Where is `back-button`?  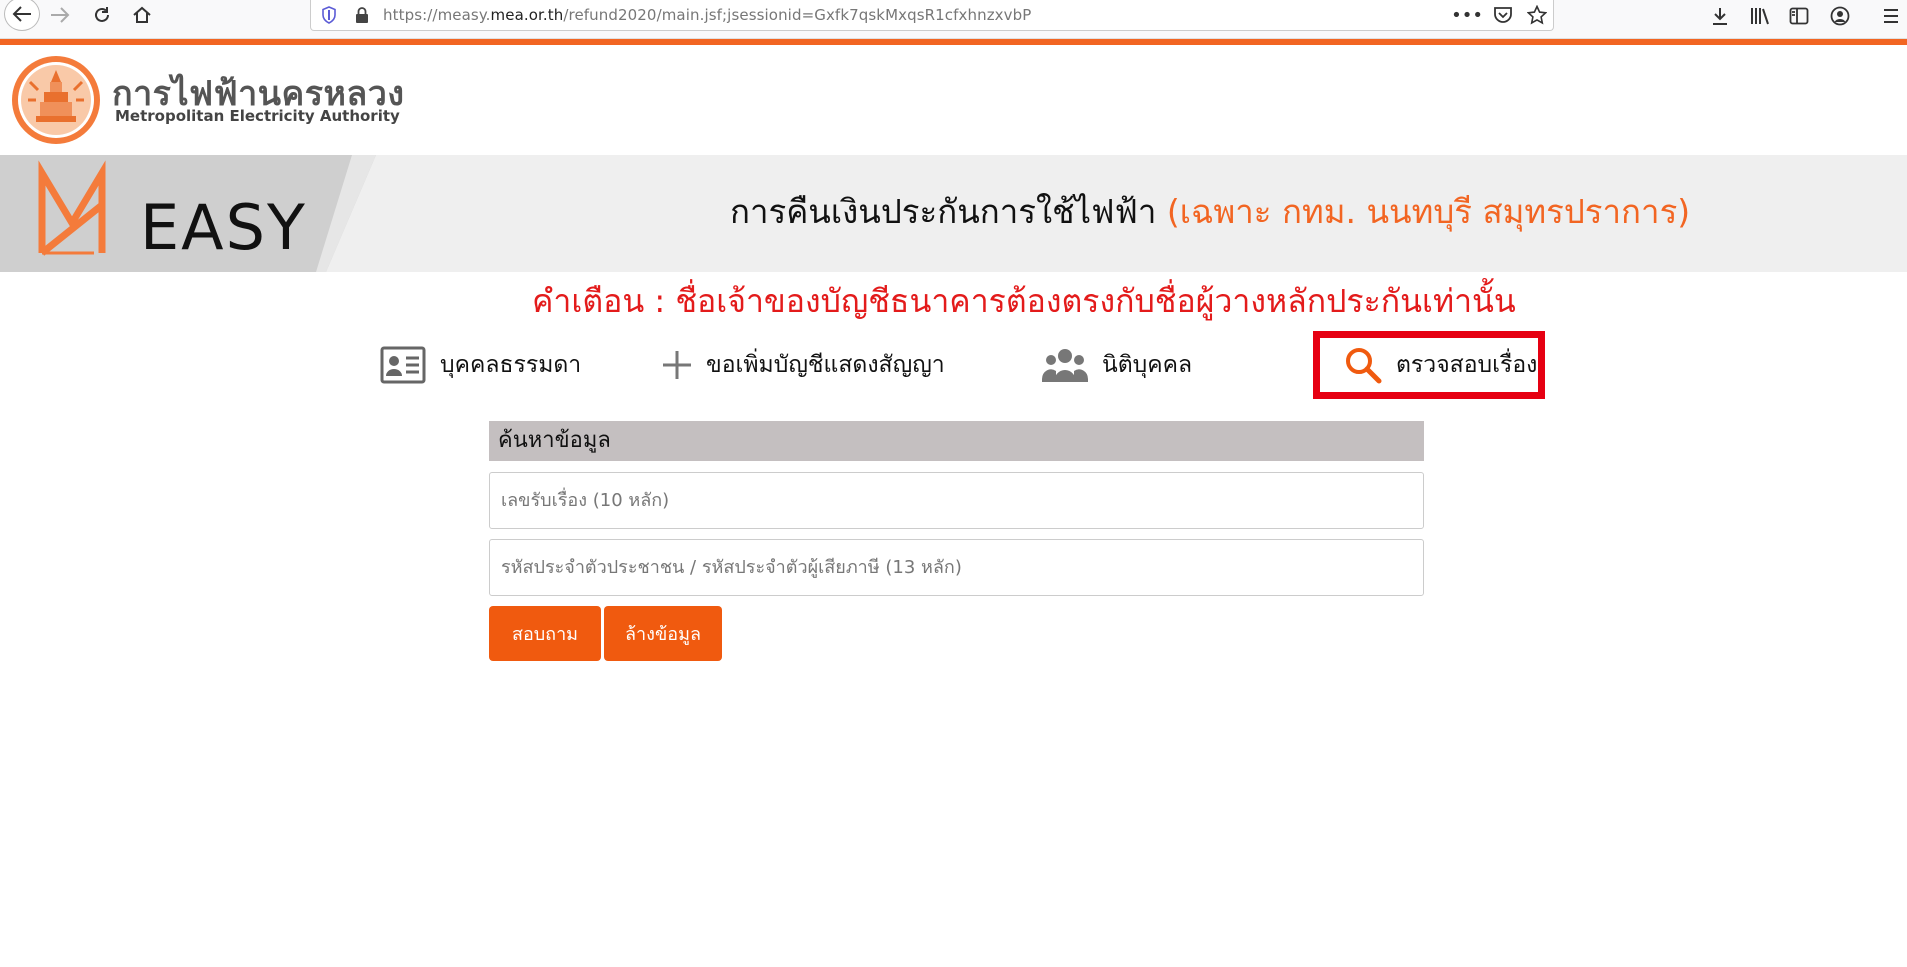 back-button is located at coordinates (22, 15).